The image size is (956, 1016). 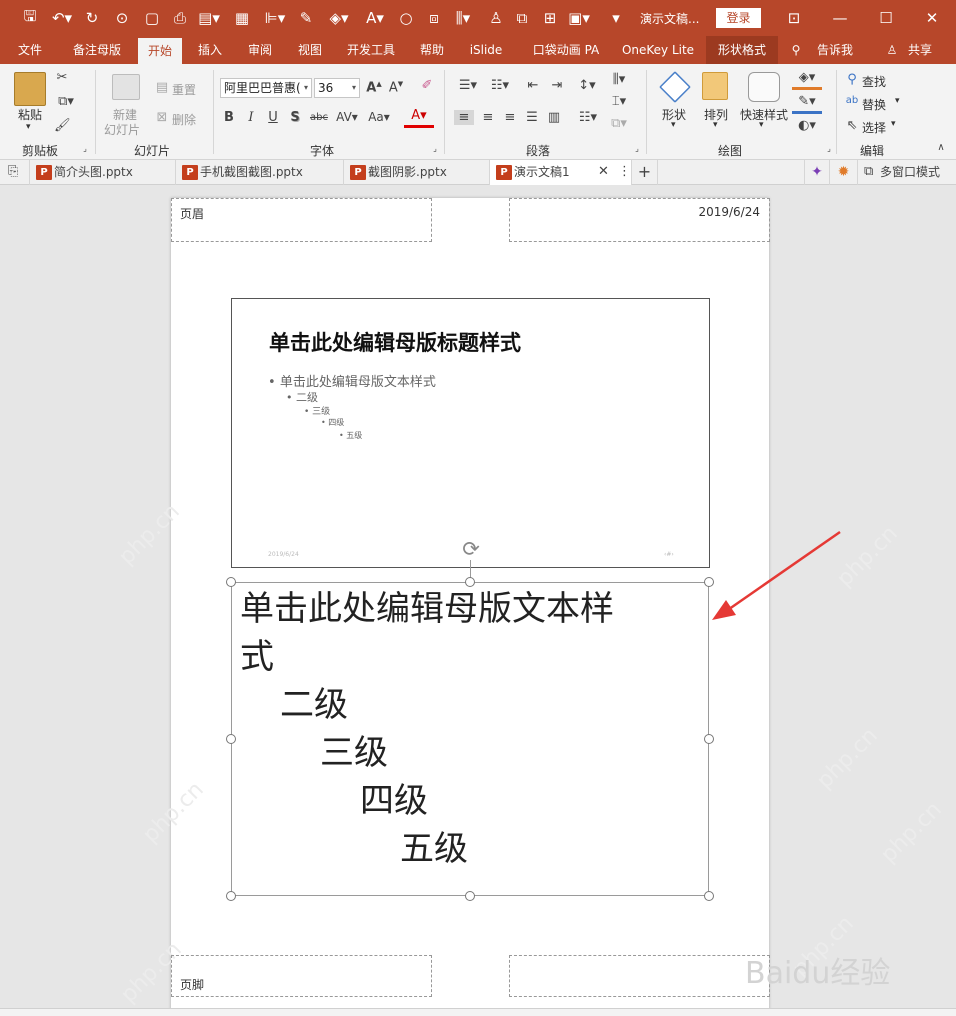 I want to click on layout-icon: ▦, so click(x=242, y=18).